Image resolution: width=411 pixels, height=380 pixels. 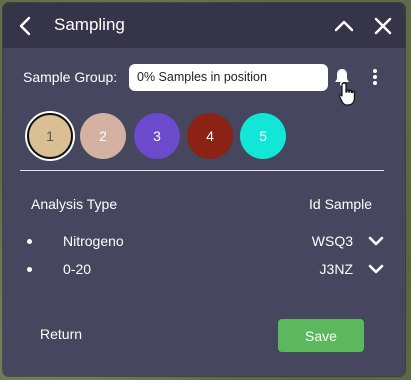 I want to click on sample-circle-3: 3, so click(x=157, y=136).